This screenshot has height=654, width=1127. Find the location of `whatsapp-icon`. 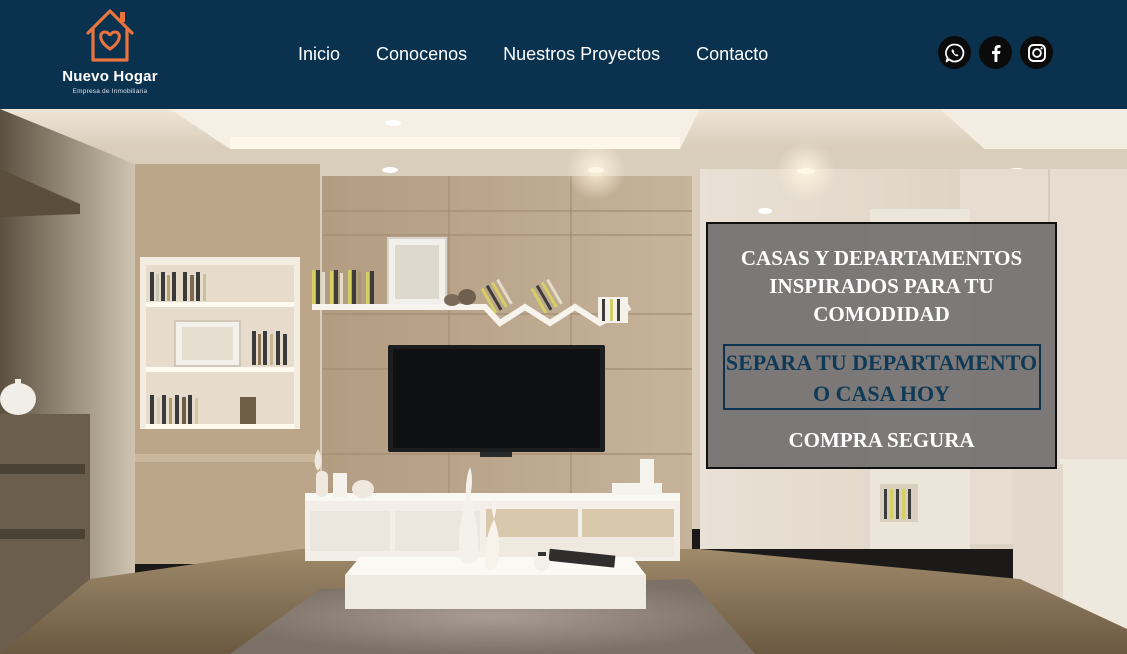

whatsapp-icon is located at coordinates (954, 52).